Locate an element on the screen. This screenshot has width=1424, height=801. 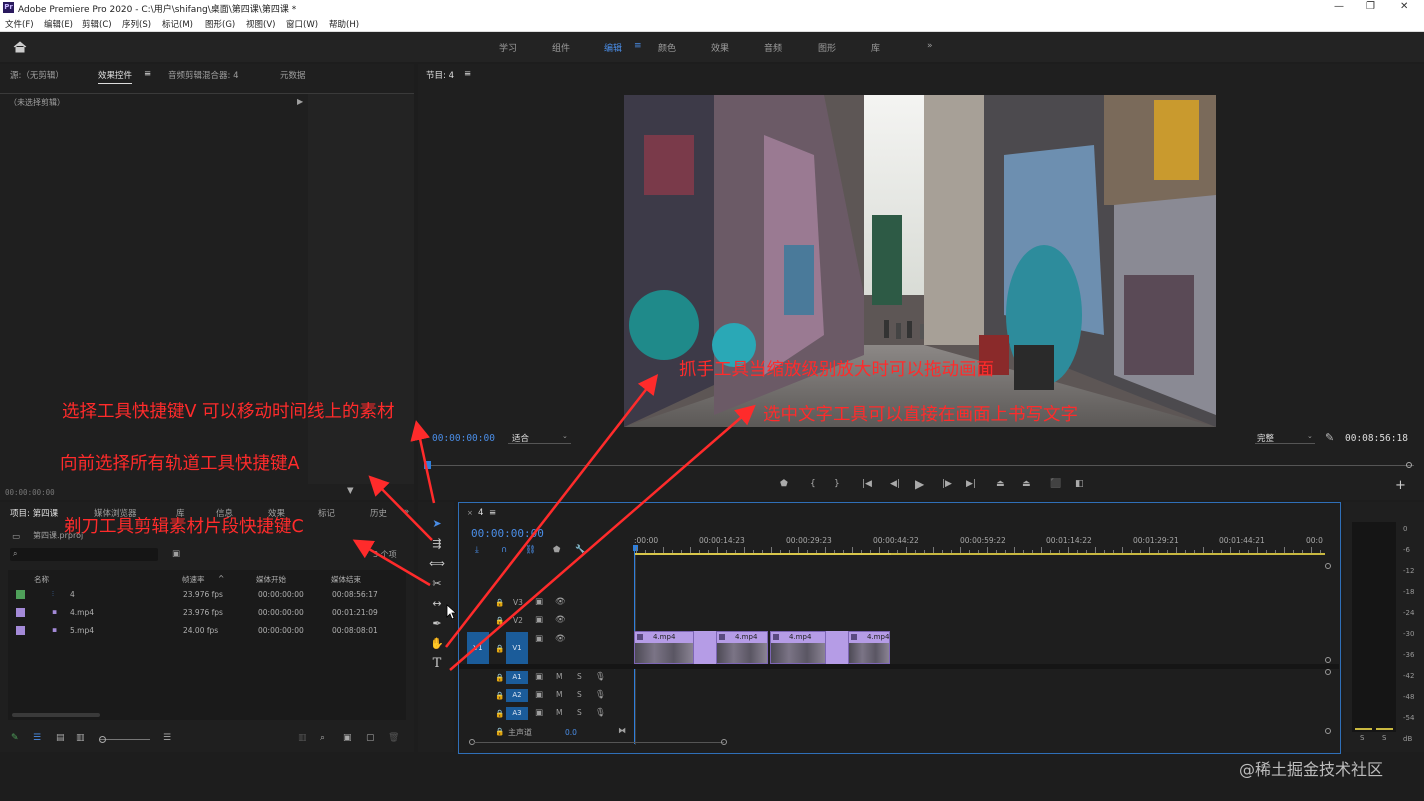
watermark: @稀土掘金技术社区 is located at coordinates (1311, 769).